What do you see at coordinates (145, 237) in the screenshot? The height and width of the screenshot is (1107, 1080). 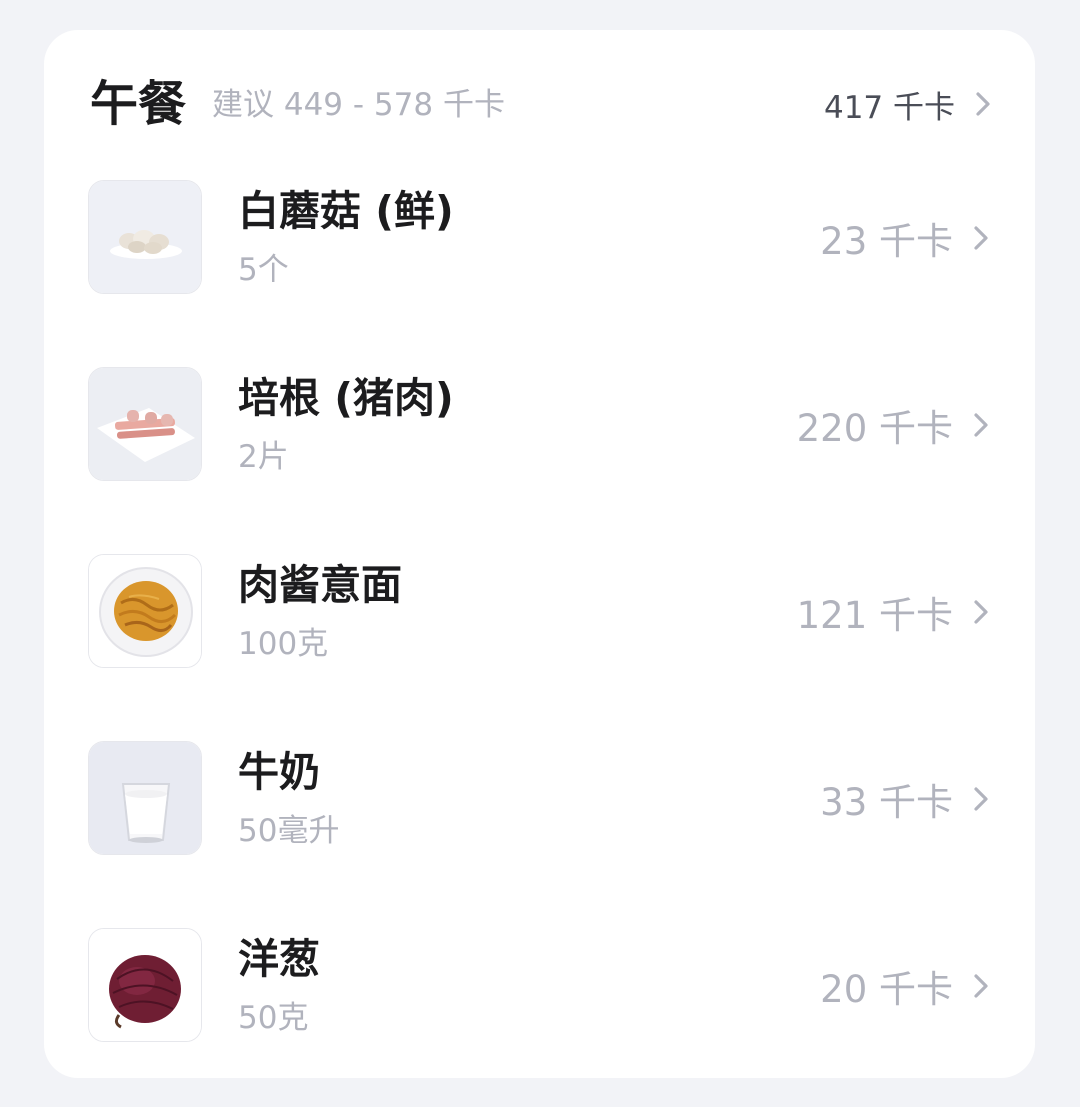 I see `mushroom-thumb` at bounding box center [145, 237].